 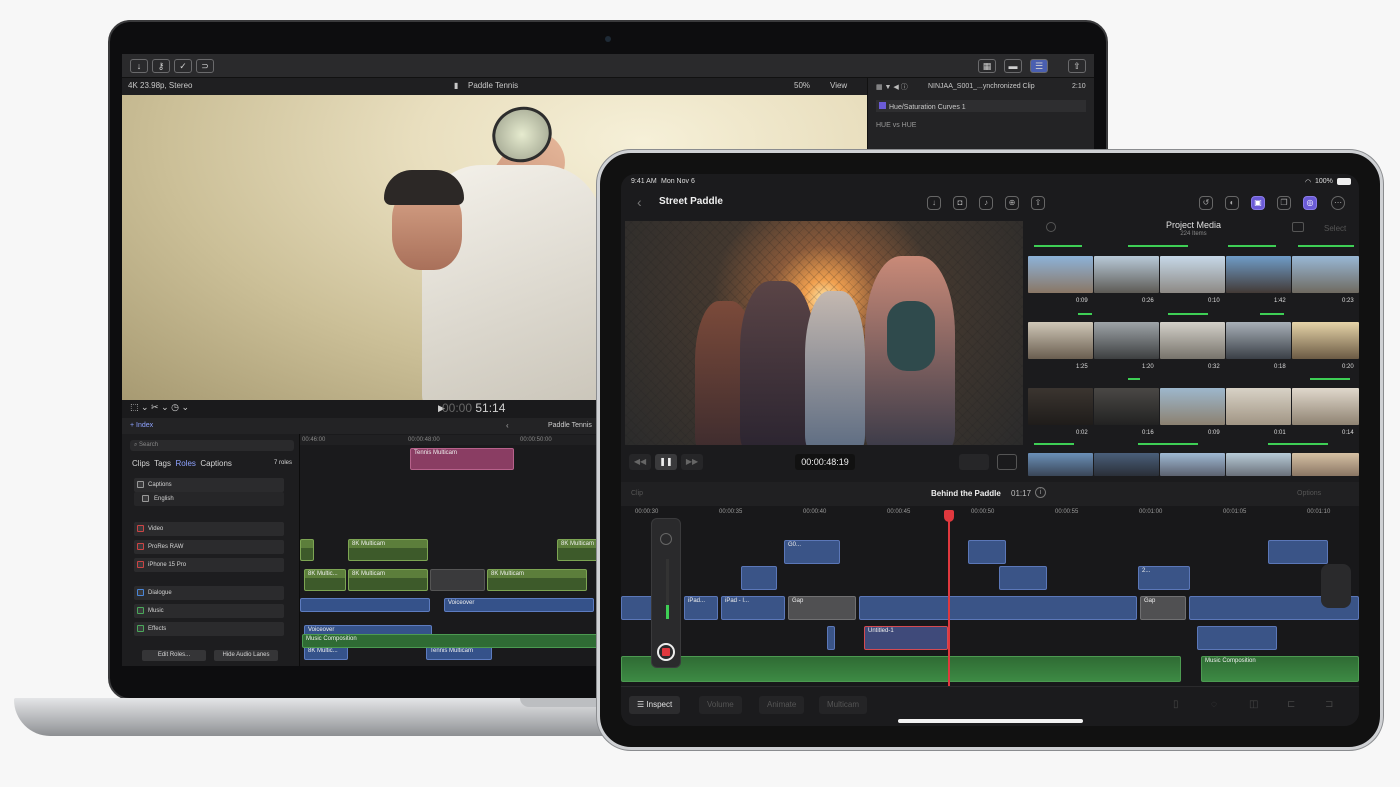 What do you see at coordinates (159, 407) in the screenshot?
I see `transform-icon: ⬚ ⌄ ✂ ⌄ ◷ ⌄` at bounding box center [159, 407].